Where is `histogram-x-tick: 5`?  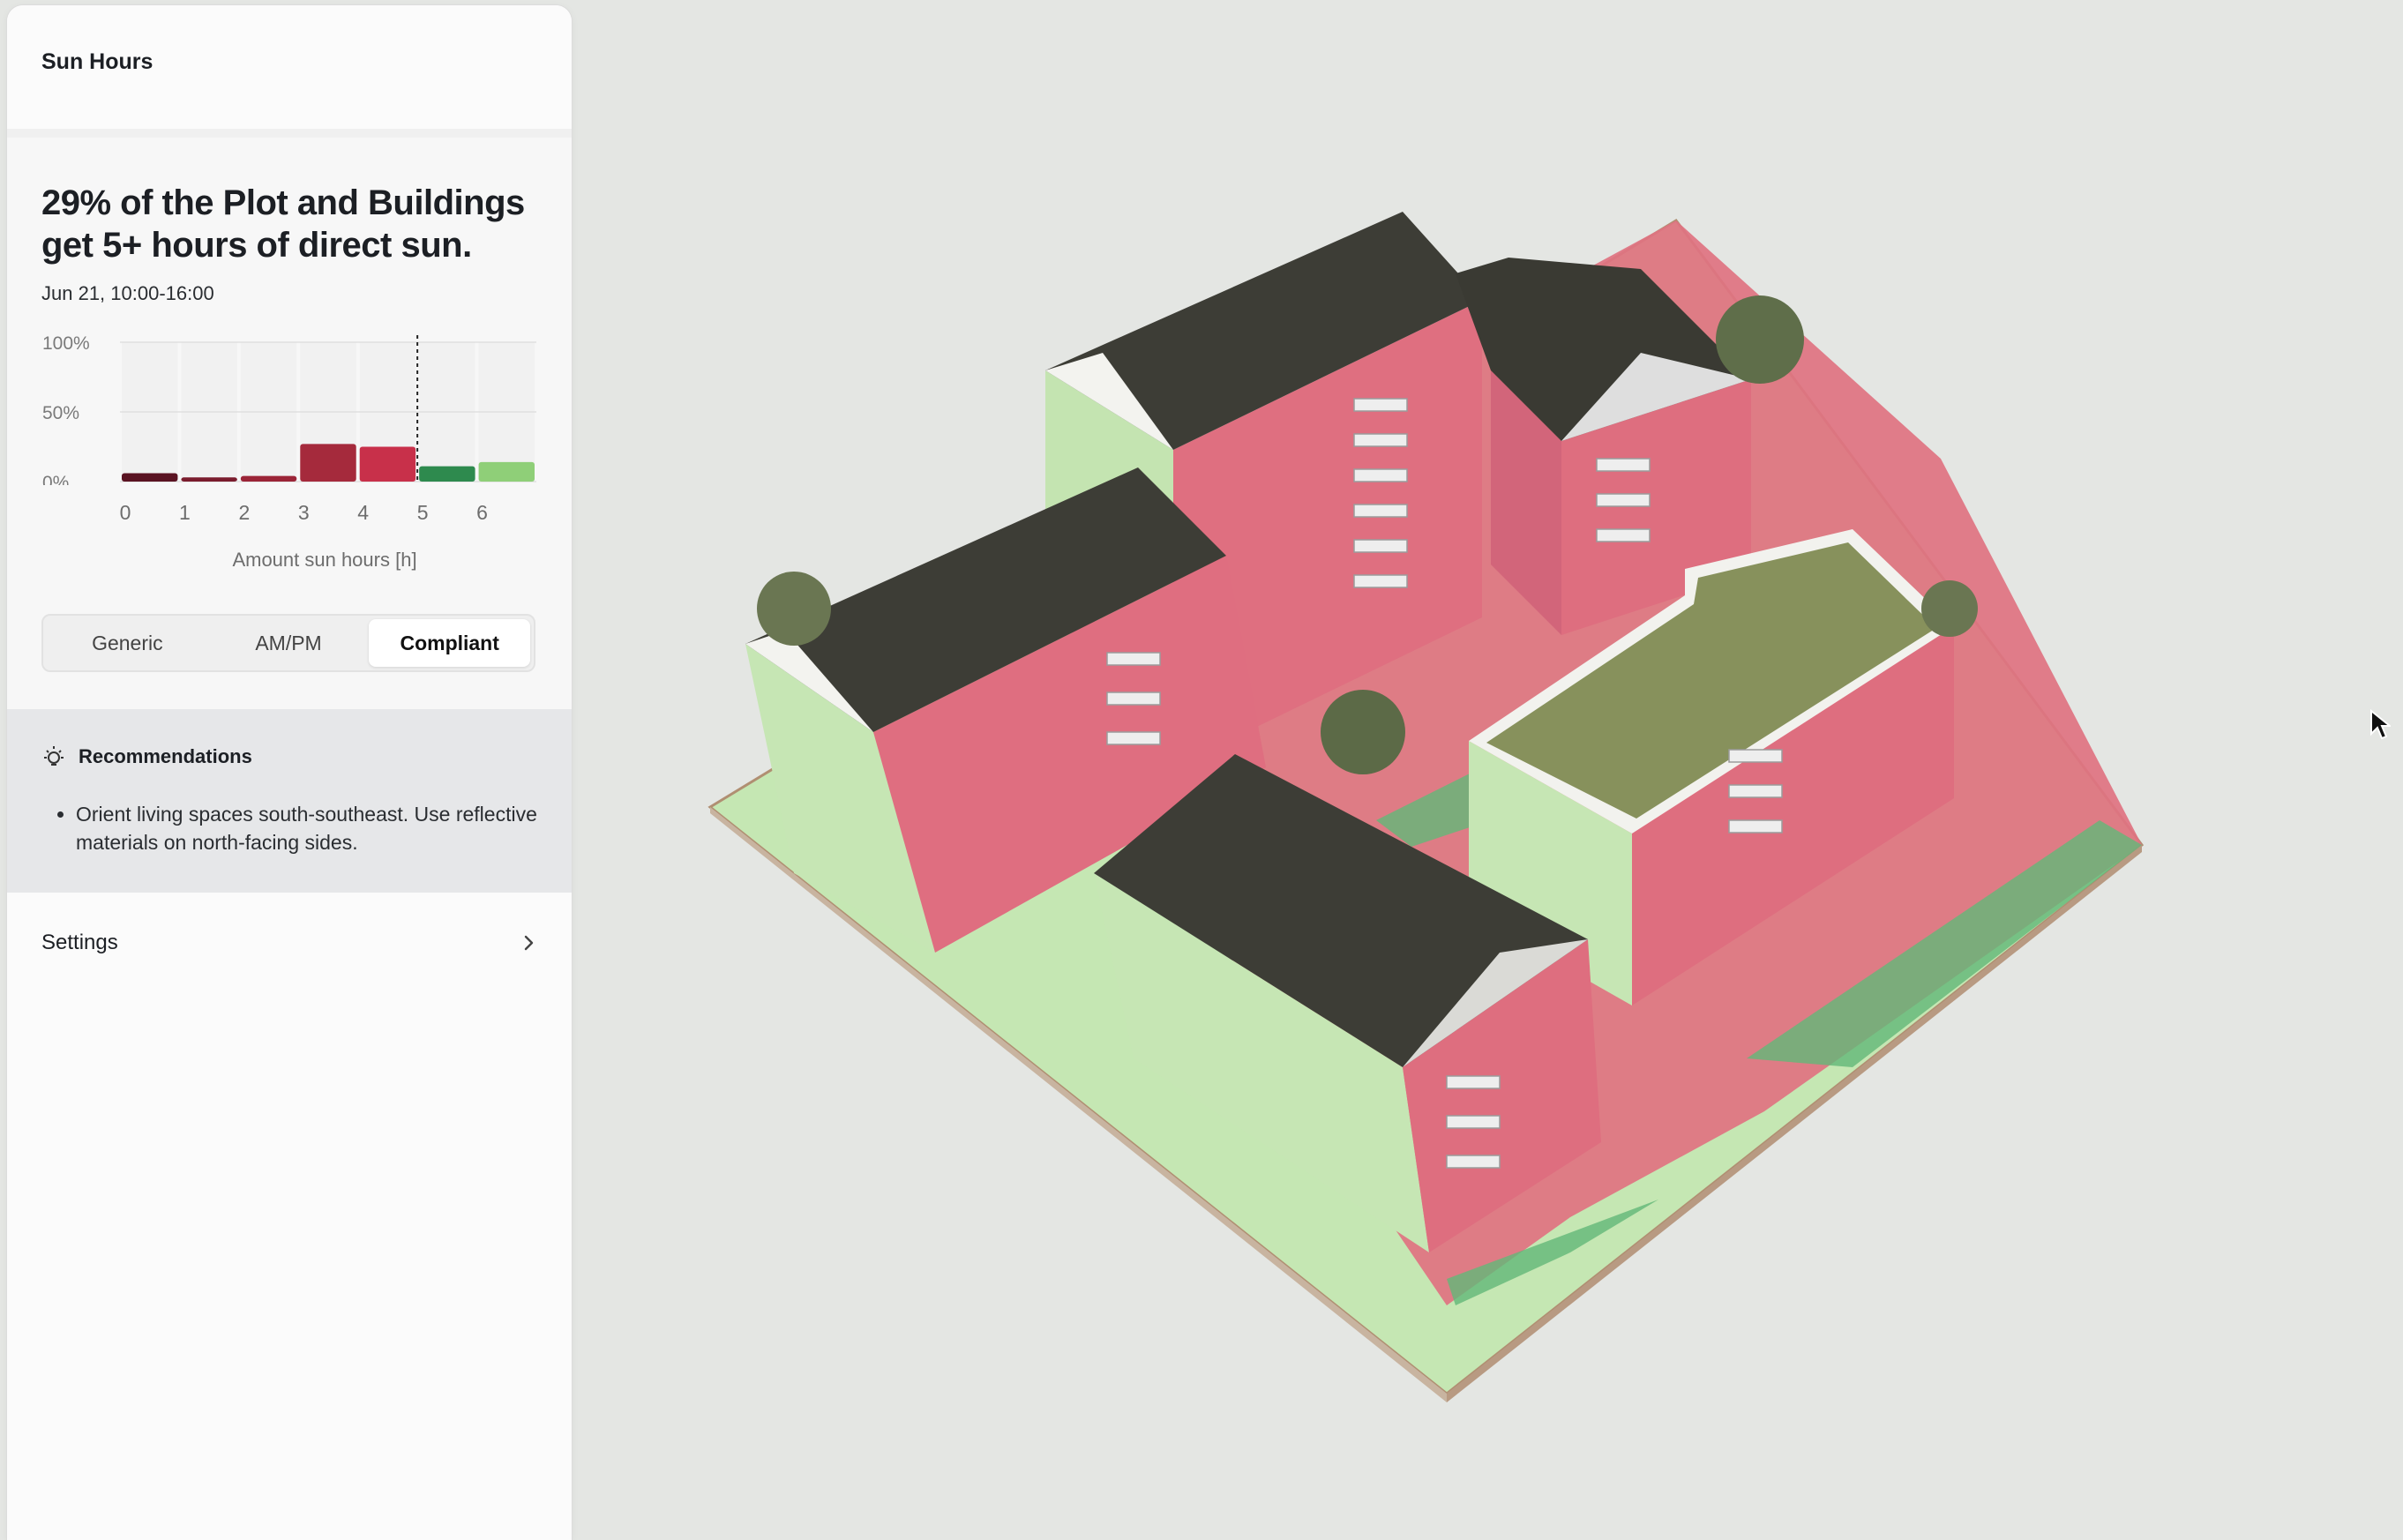 histogram-x-tick: 5 is located at coordinates (423, 512).